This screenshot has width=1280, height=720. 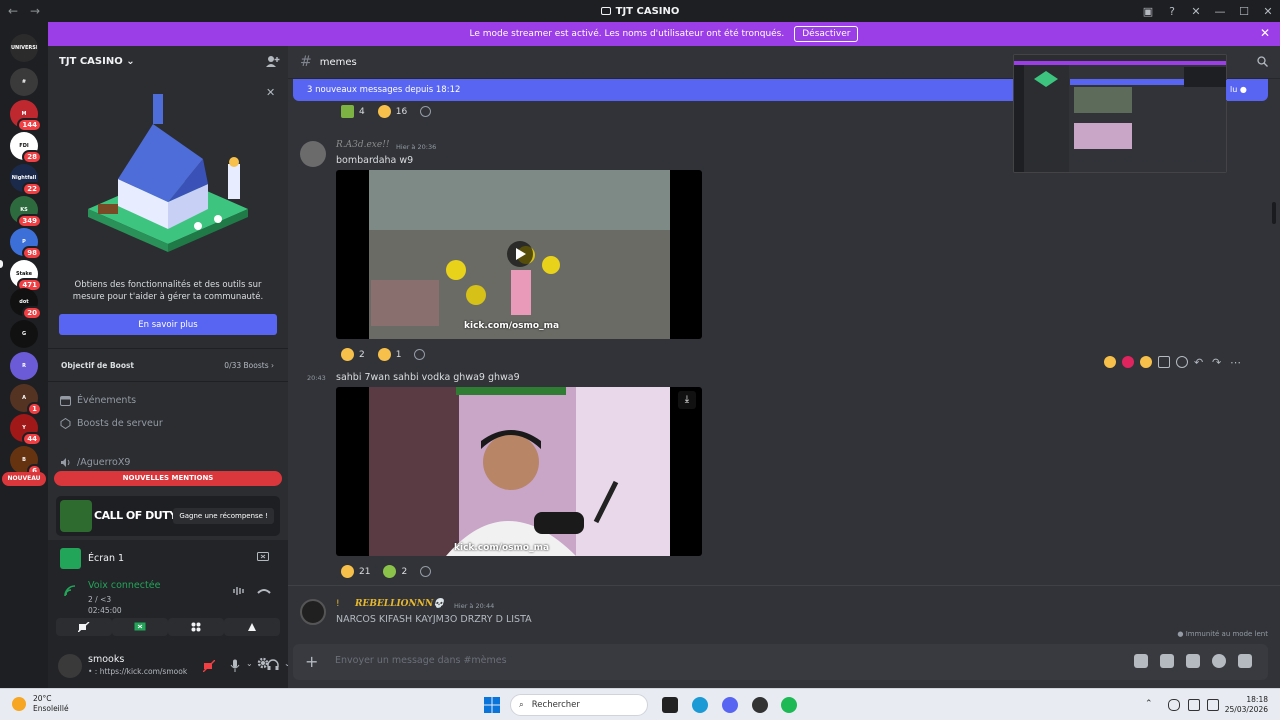 What do you see at coordinates (270, 92) in the screenshot?
I see `close-promo-icon: ✕` at bounding box center [270, 92].